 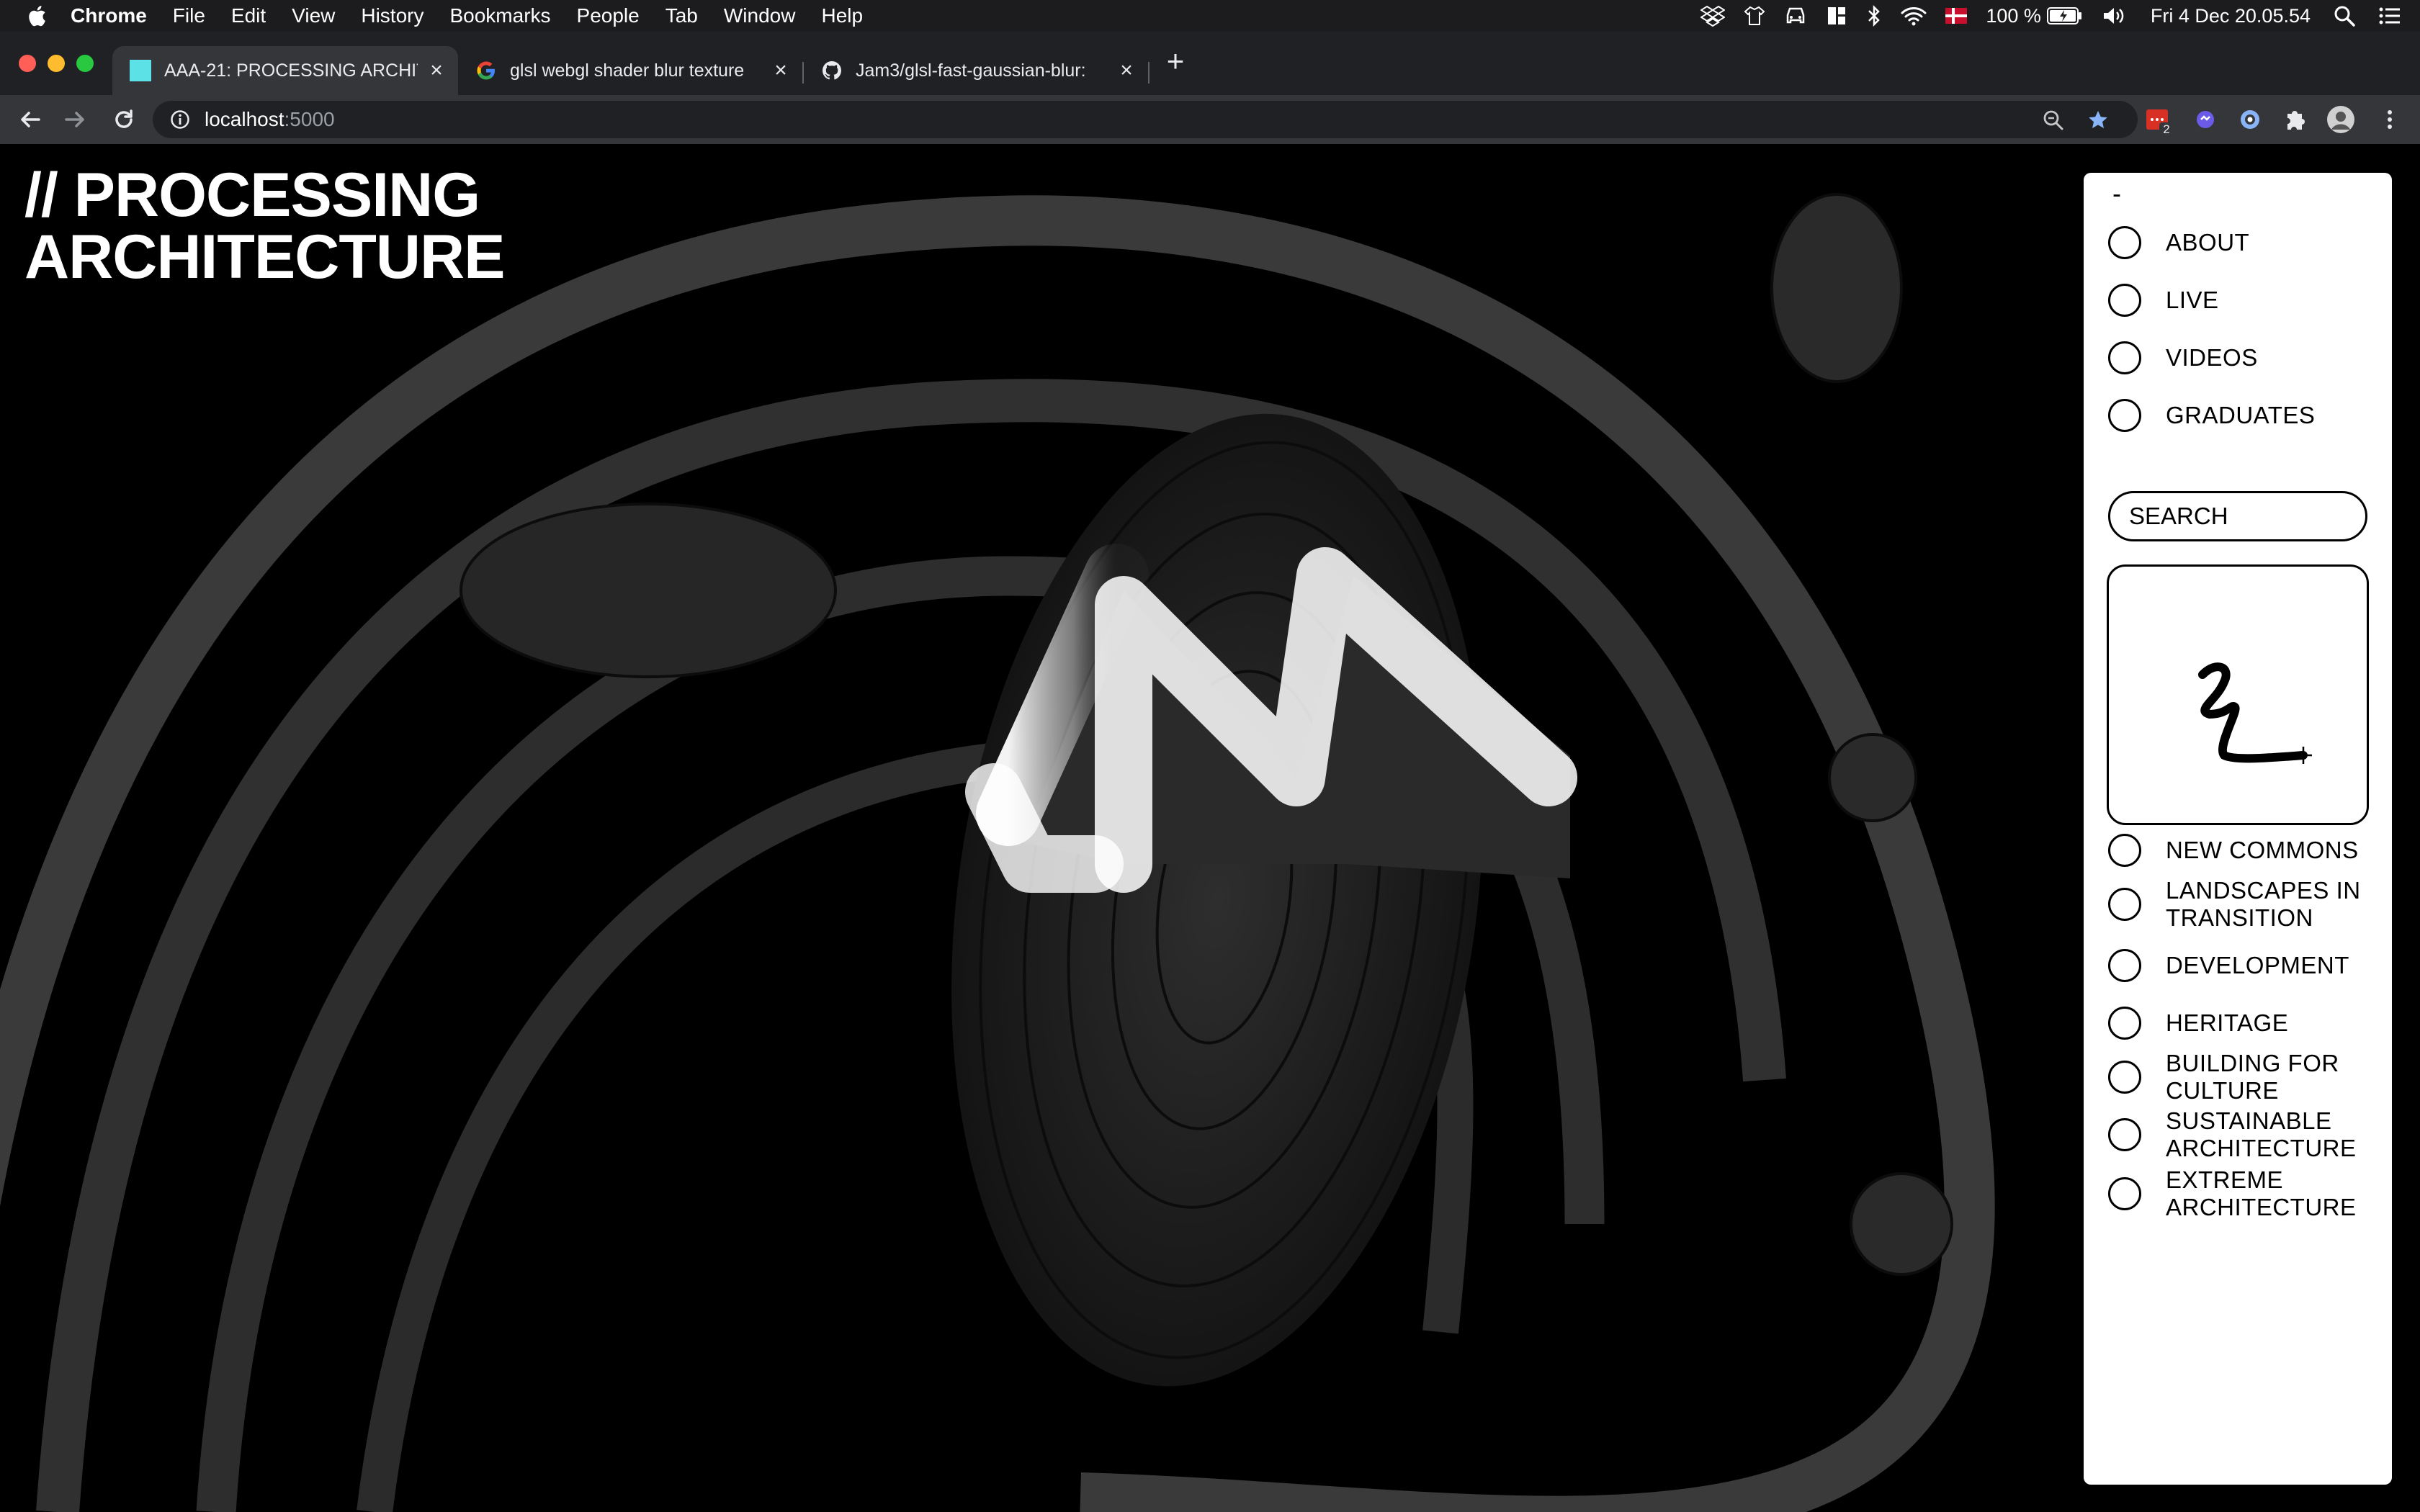 I want to click on nav-item-videos: VIDEOS, so click(x=2245, y=357).